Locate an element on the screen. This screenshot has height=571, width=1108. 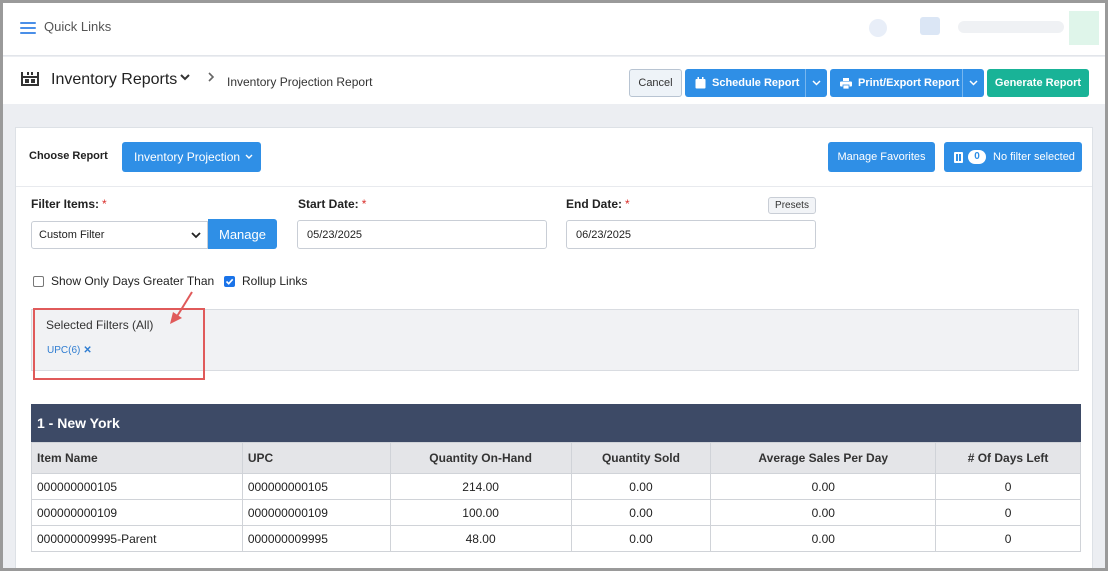
schedule-report-label: Schedule Report is located at coordinates (756, 83).